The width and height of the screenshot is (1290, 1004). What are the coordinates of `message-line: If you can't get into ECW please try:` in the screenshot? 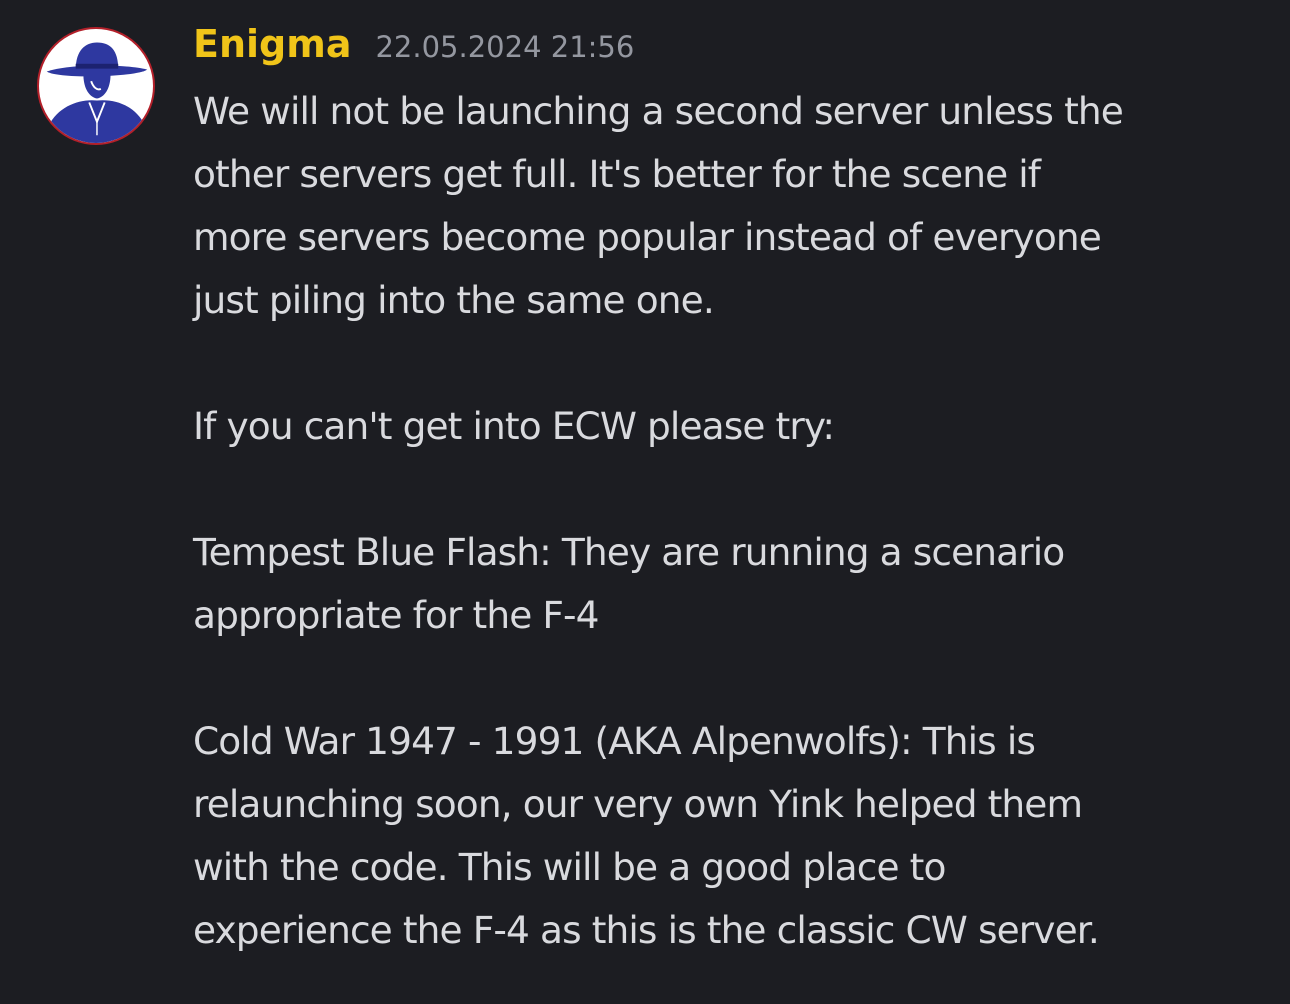 It's located at (514, 426).